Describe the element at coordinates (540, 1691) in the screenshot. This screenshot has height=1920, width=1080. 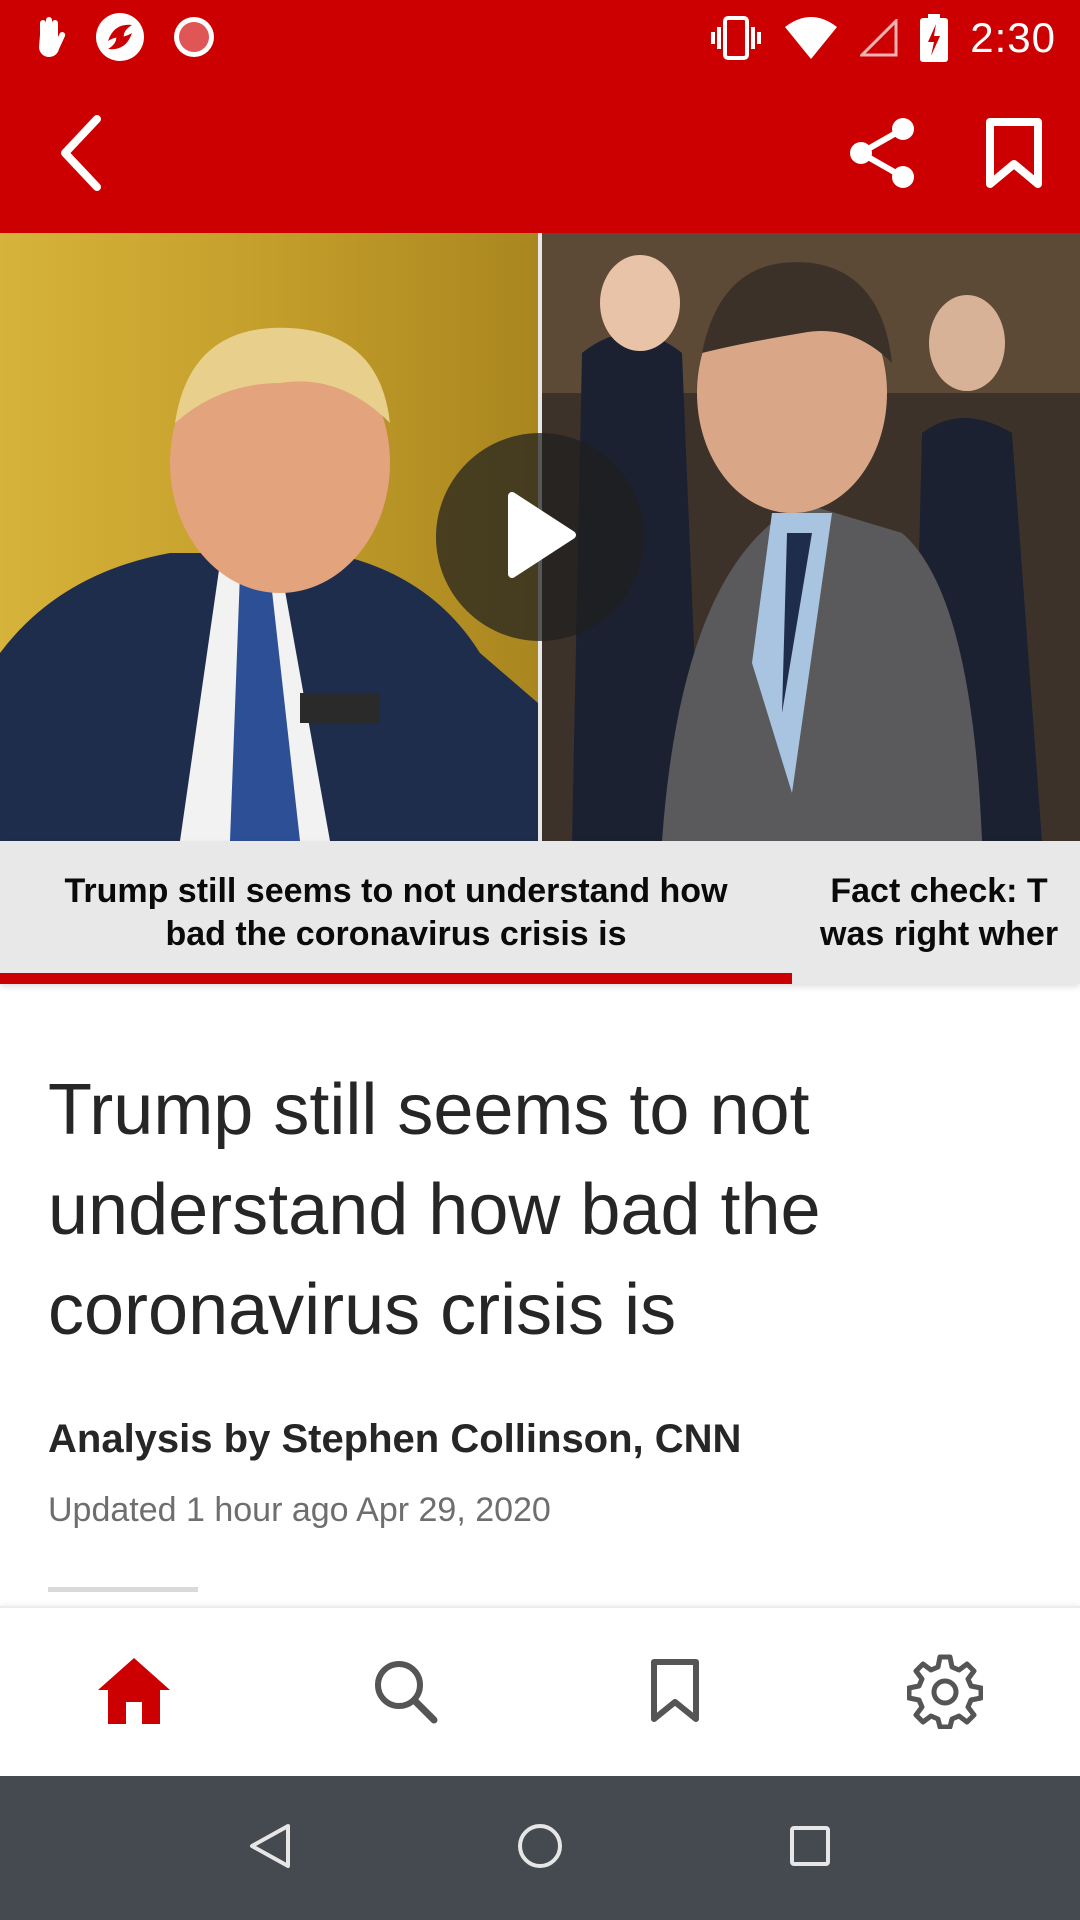
I see `bottom-tab-bar` at that location.